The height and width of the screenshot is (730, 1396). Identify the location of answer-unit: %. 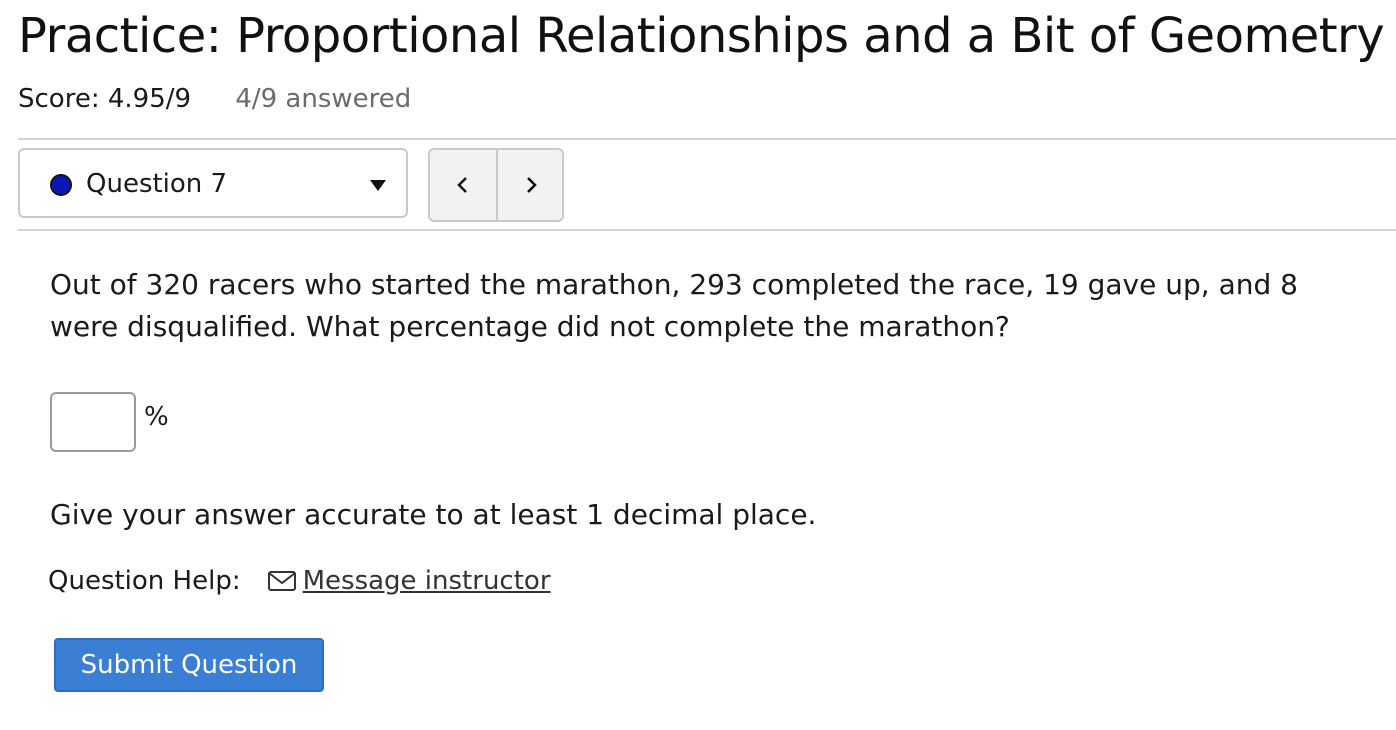
(156, 417).